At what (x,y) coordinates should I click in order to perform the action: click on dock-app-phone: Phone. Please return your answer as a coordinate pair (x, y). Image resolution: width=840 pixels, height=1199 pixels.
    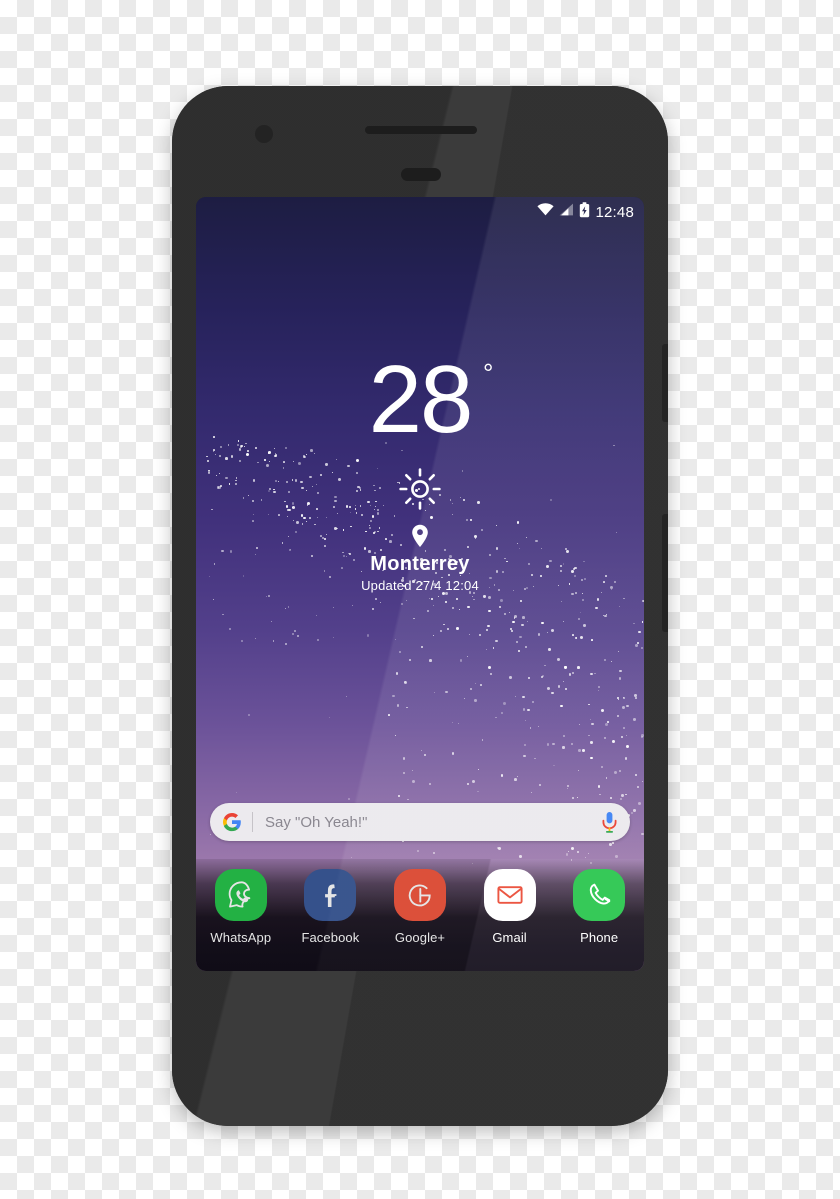
    Looking at the image, I should click on (599, 907).